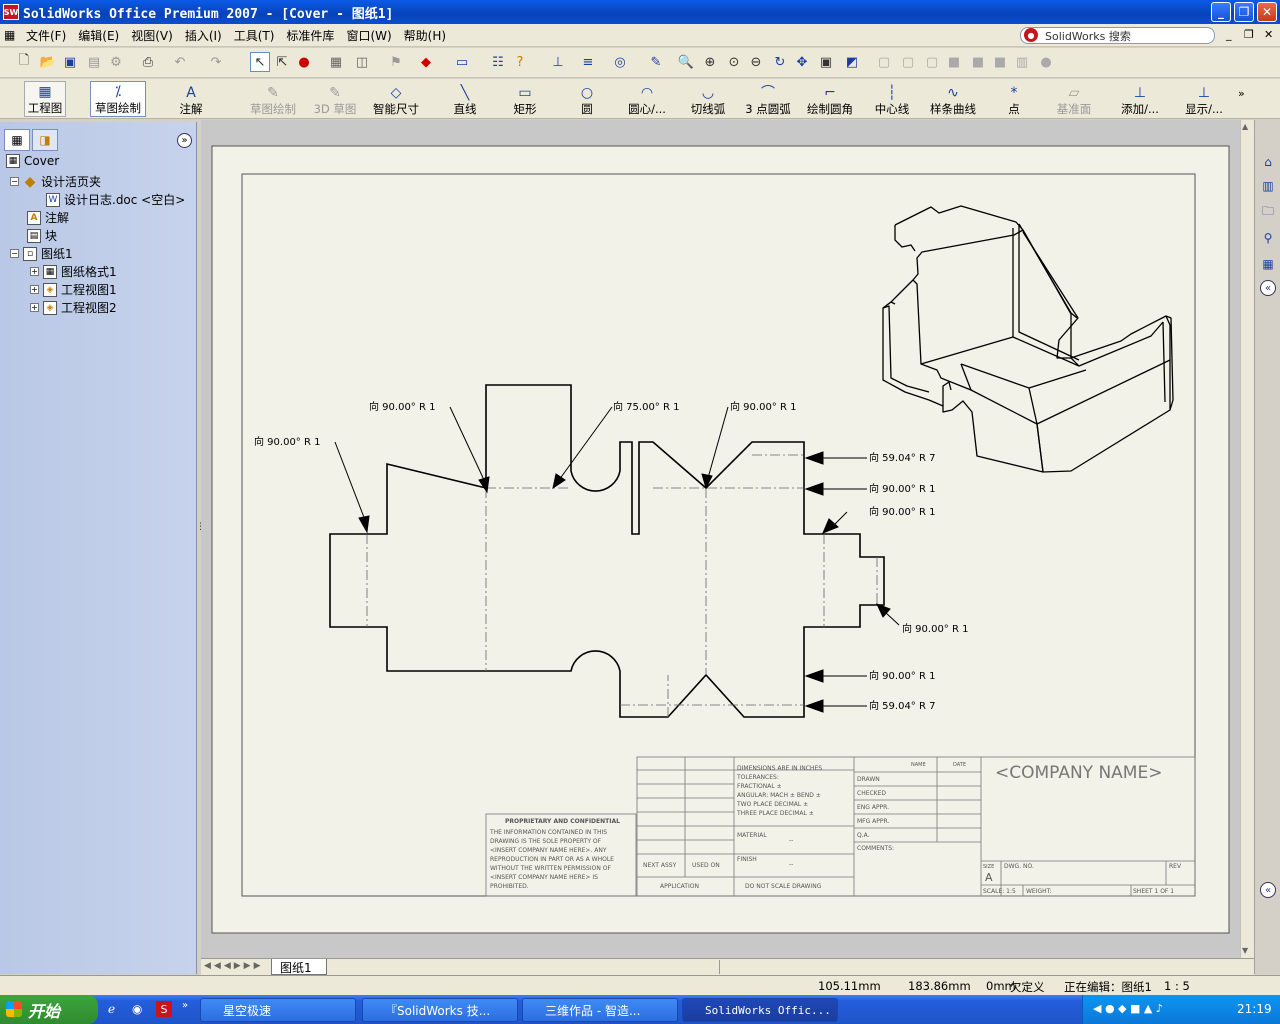  Describe the element at coordinates (525, 99) in the screenshot. I see `cm-rectangle: ▭ 矩形` at that location.